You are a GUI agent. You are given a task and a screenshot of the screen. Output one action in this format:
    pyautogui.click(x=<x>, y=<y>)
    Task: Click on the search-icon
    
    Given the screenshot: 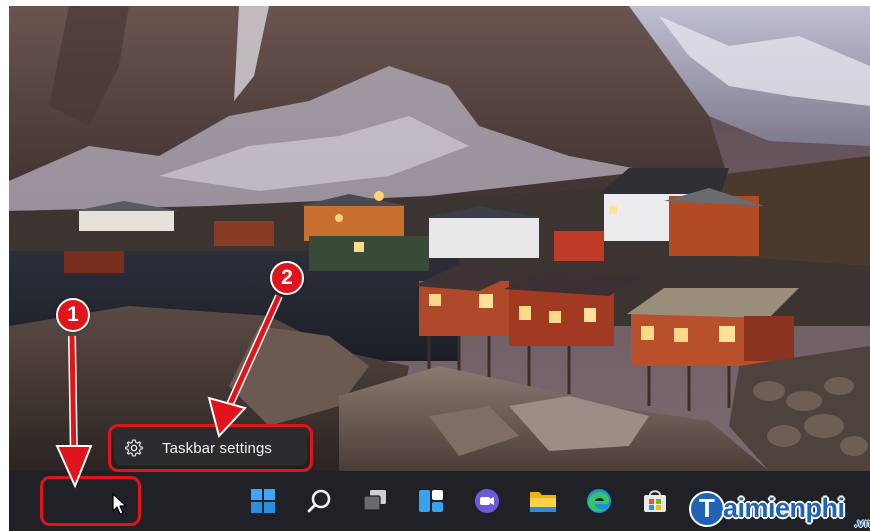 What is the action you would take?
    pyautogui.click(x=319, y=501)
    